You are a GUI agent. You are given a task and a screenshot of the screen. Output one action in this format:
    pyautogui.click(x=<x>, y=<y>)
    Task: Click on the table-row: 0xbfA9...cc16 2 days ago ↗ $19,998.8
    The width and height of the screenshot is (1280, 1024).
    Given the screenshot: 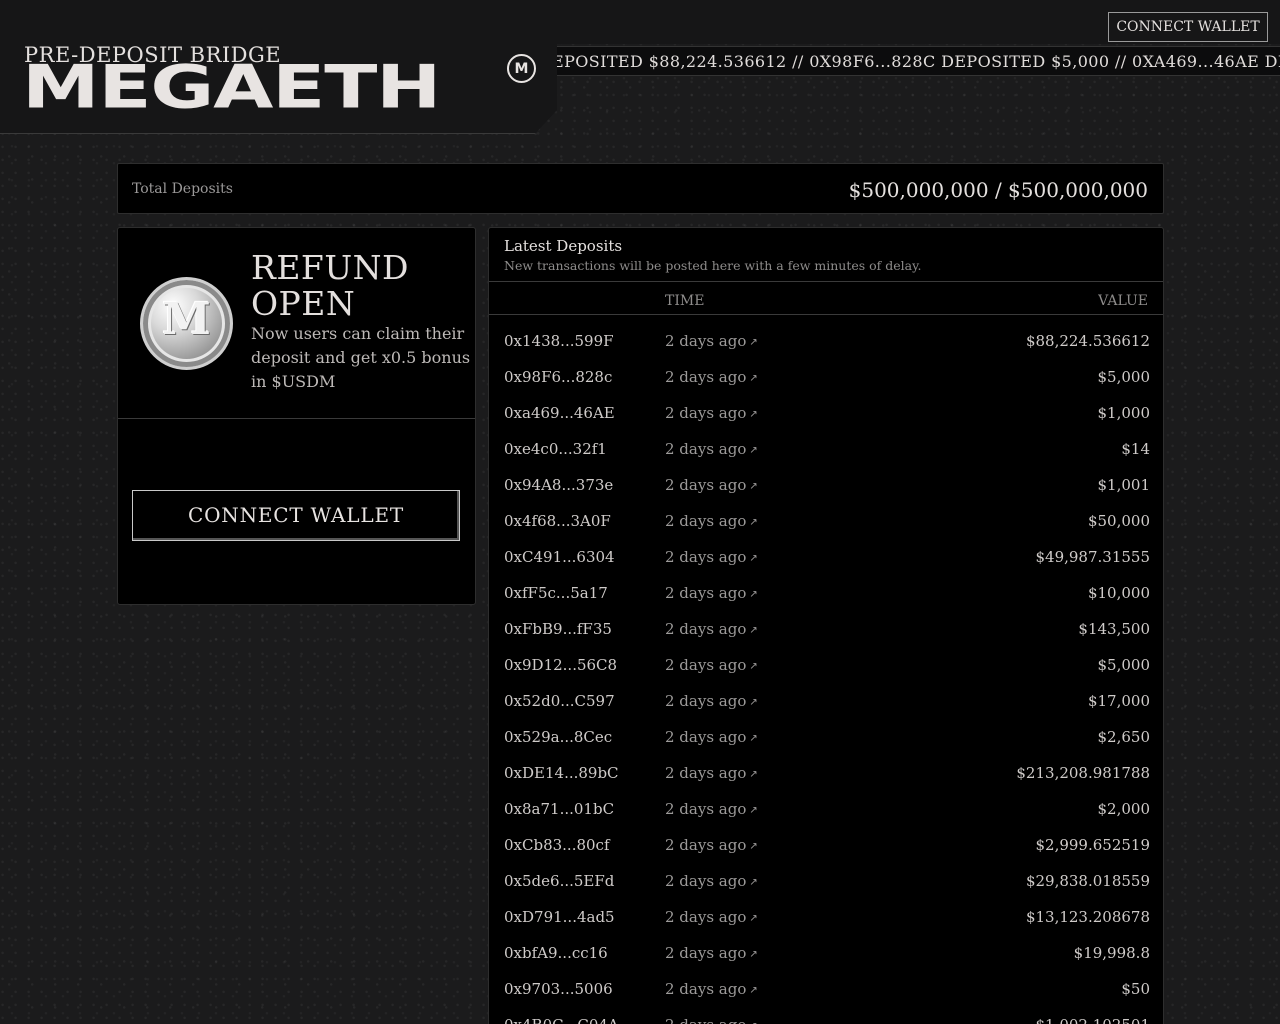 What is the action you would take?
    pyautogui.click(x=826, y=953)
    